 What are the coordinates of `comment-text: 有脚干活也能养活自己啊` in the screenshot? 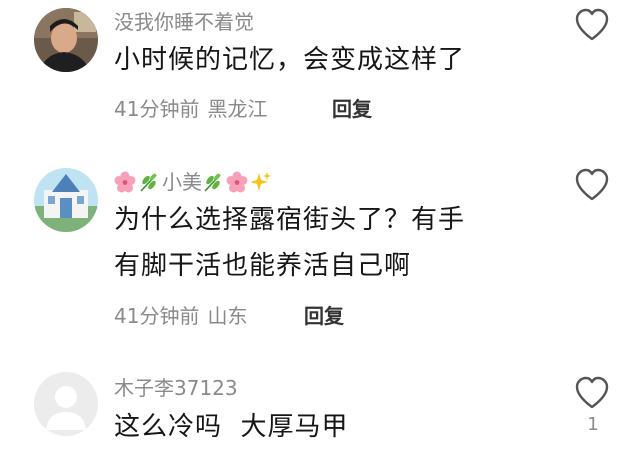 It's located at (263, 266).